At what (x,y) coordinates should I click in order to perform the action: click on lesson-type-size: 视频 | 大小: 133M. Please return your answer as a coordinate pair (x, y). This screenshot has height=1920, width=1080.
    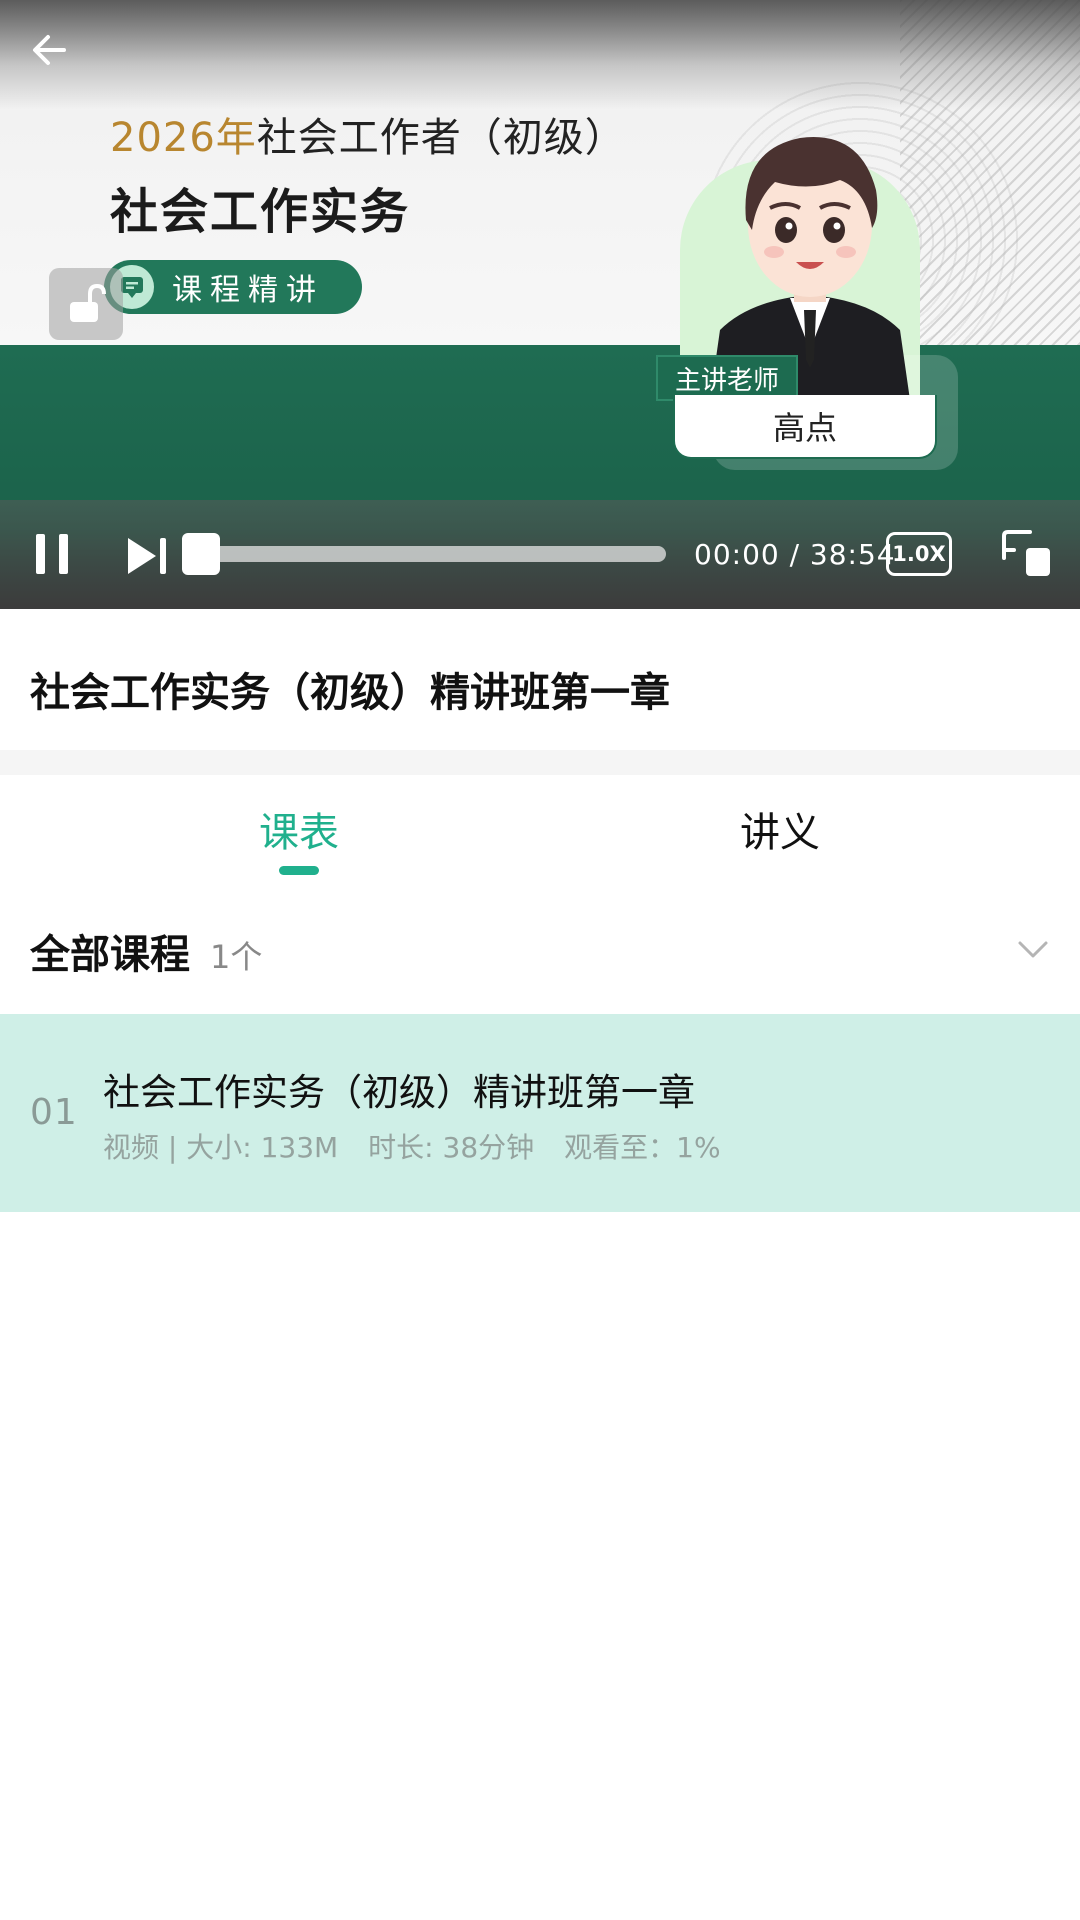
    Looking at the image, I should click on (221, 1147).